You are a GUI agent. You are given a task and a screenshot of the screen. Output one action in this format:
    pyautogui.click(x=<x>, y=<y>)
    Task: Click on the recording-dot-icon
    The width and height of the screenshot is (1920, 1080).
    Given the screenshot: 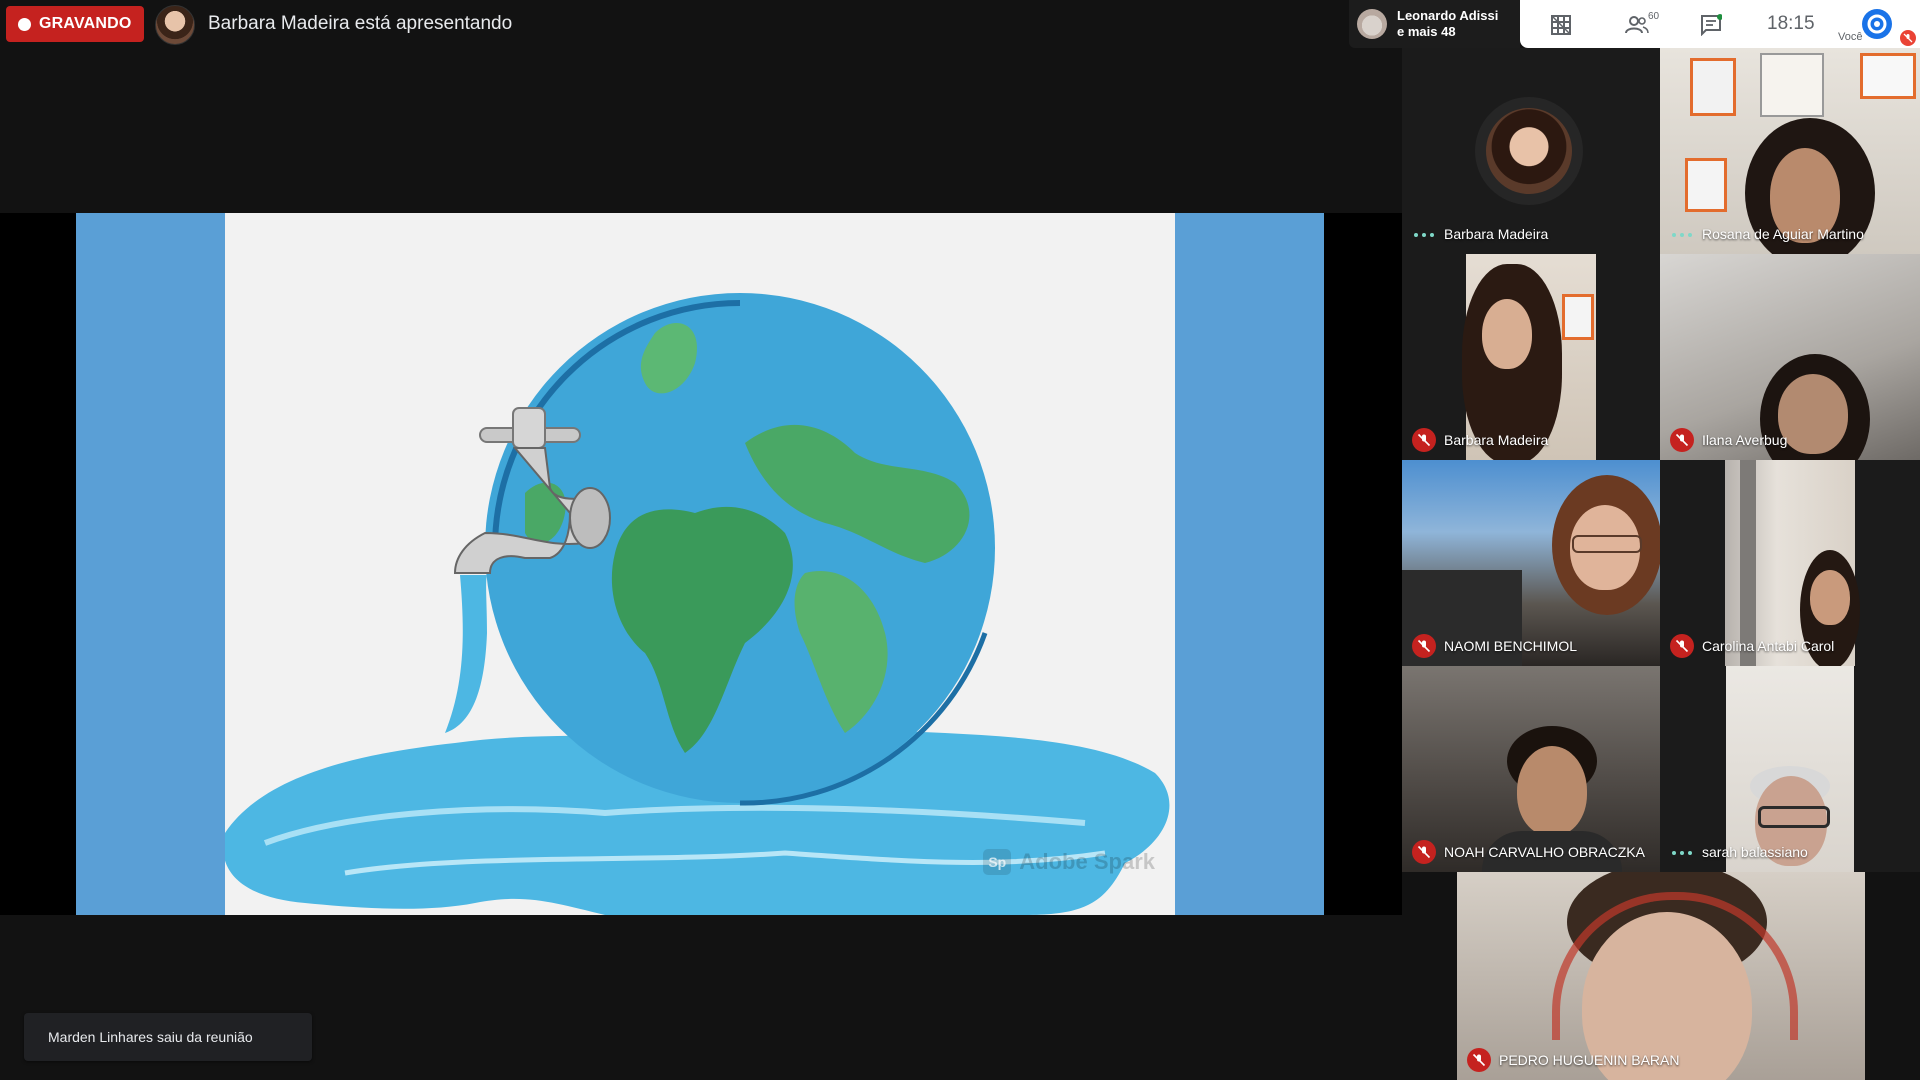 What is the action you would take?
    pyautogui.click(x=24, y=24)
    